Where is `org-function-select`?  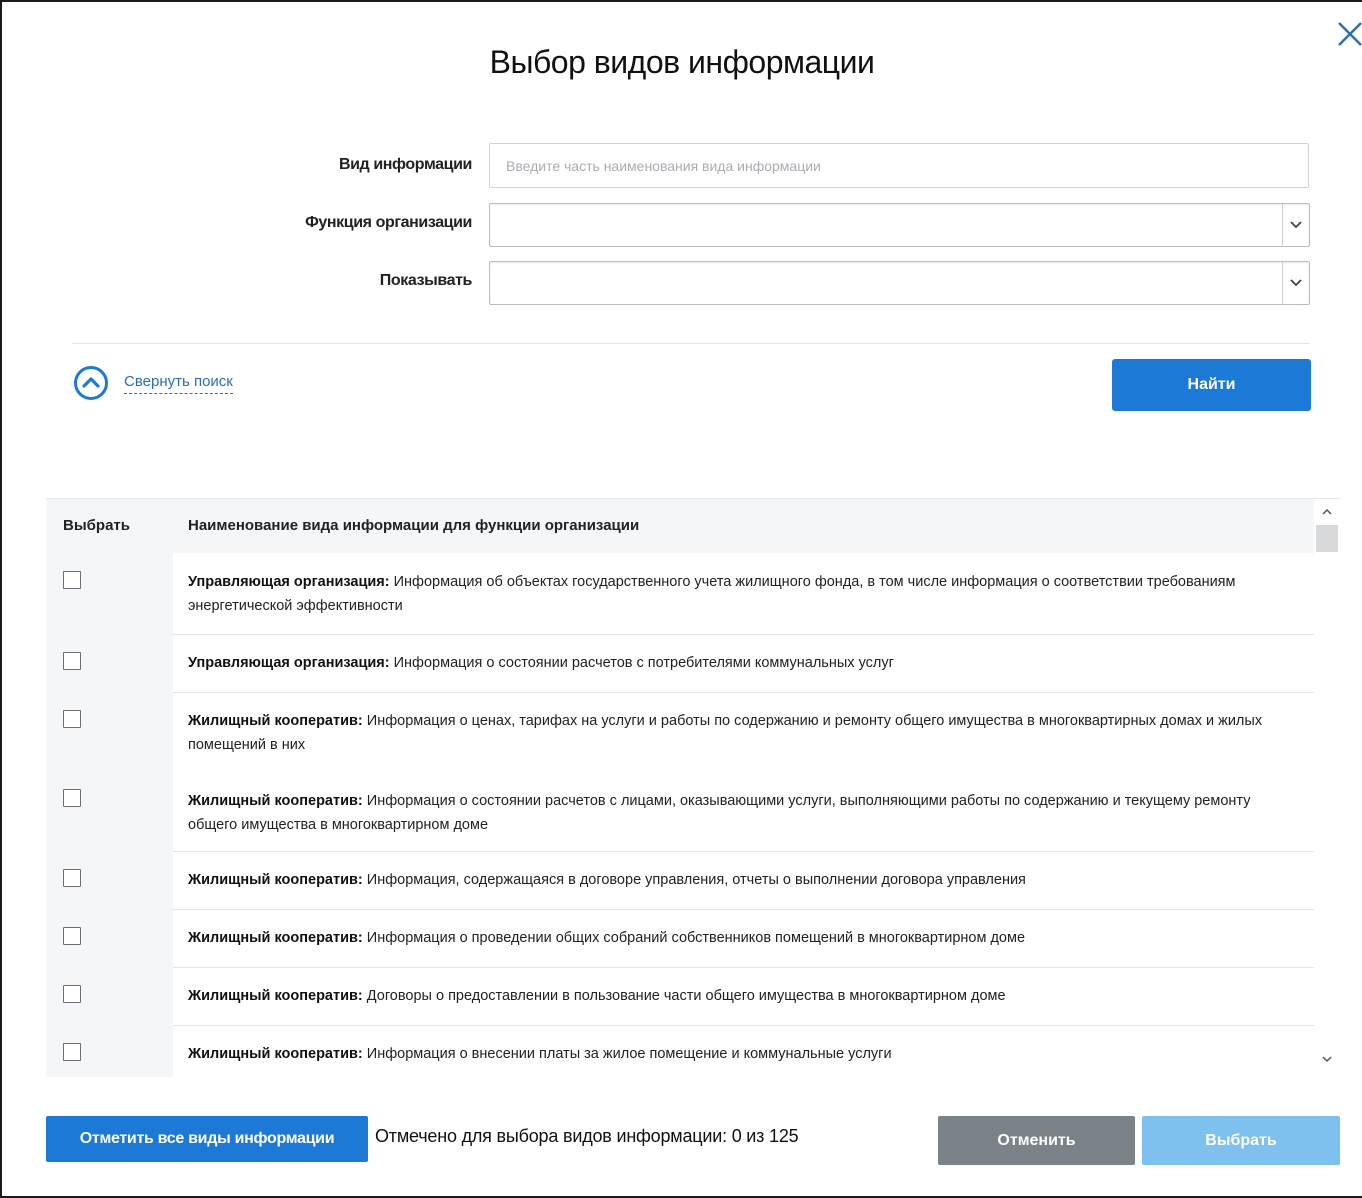
org-function-select is located at coordinates (899, 225).